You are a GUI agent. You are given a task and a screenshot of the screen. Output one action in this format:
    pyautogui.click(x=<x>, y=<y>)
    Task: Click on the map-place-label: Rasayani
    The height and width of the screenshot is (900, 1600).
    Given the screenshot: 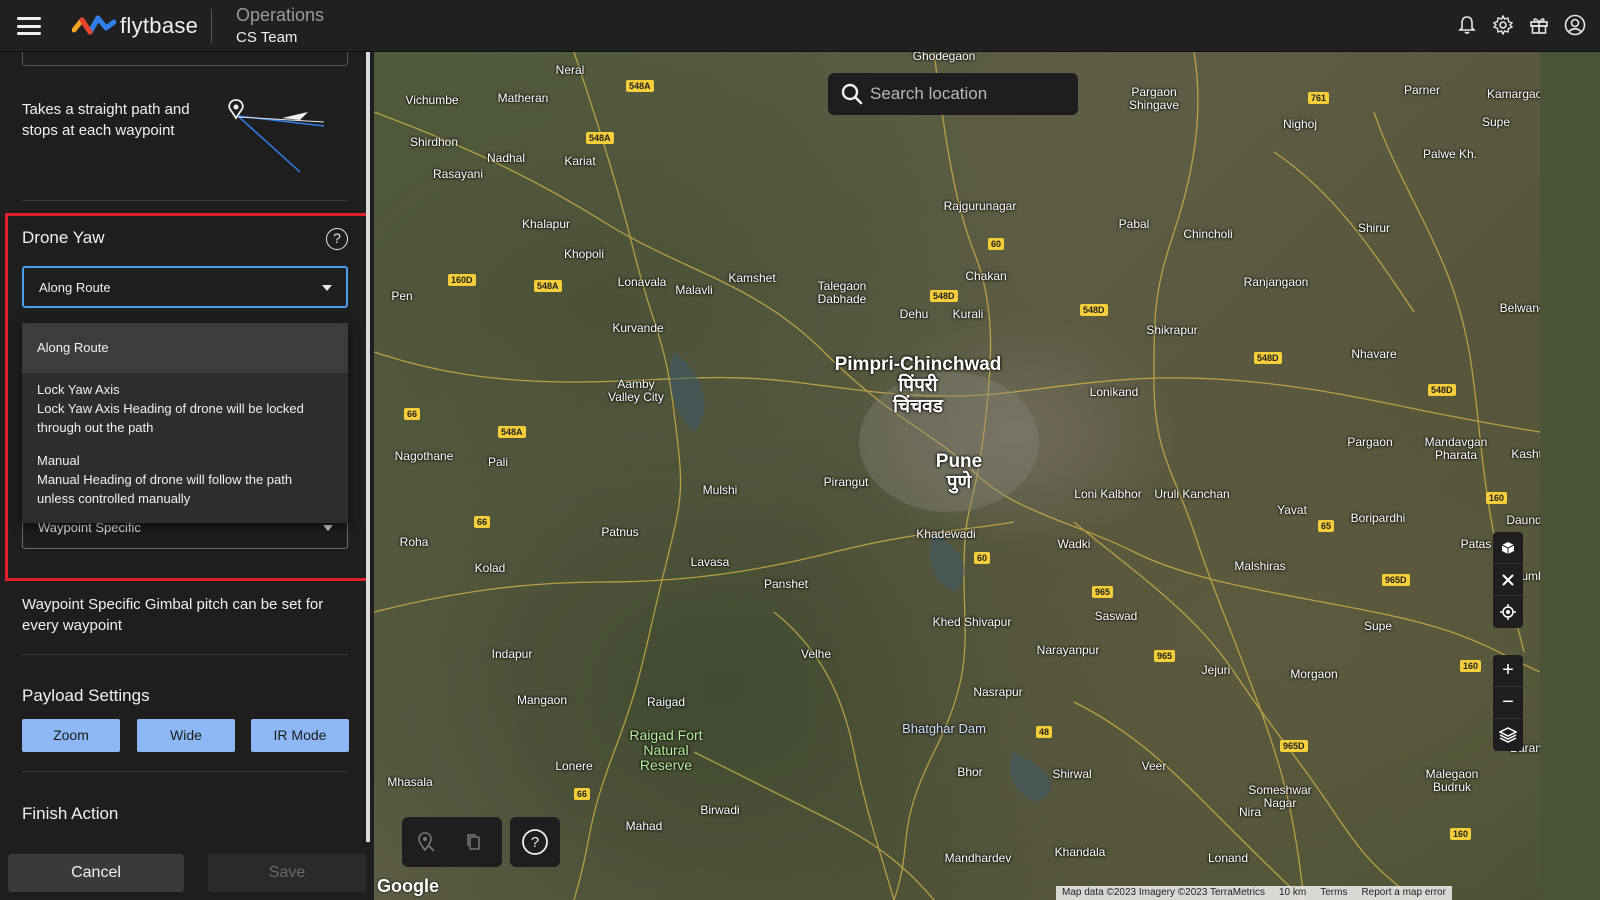 What is the action you would take?
    pyautogui.click(x=458, y=174)
    